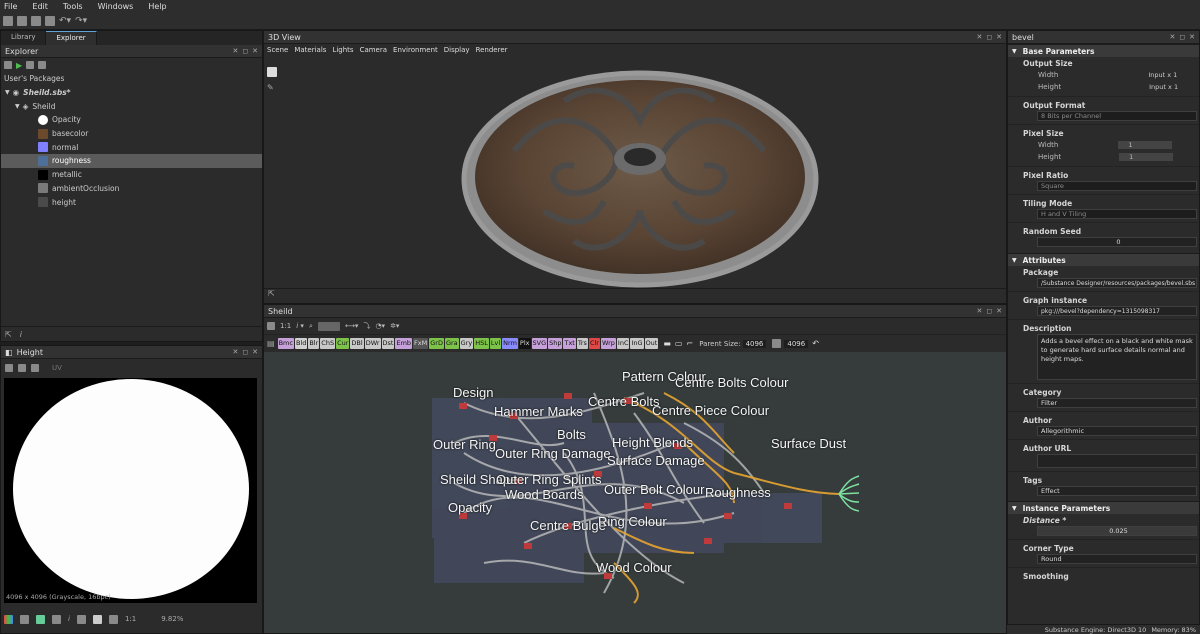  Describe the element at coordinates (8, 65) in the screenshot. I see `new-icon` at that location.